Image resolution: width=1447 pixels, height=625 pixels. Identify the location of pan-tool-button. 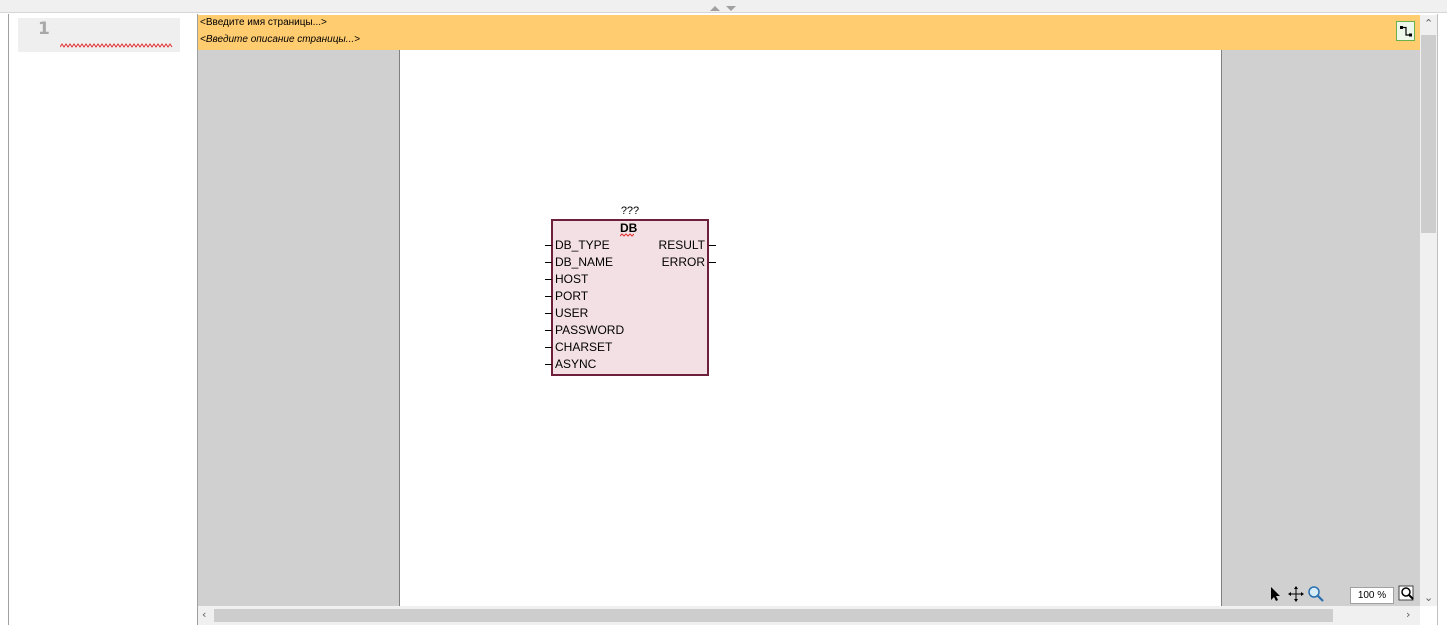
(1296, 594).